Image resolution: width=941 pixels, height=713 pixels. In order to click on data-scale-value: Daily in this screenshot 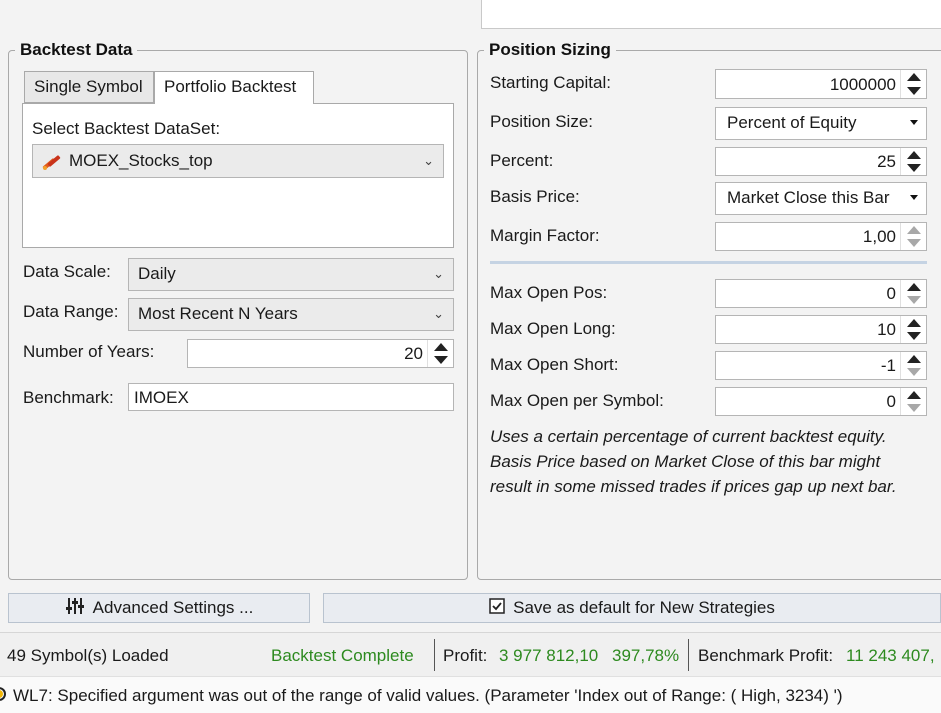, I will do `click(157, 273)`.